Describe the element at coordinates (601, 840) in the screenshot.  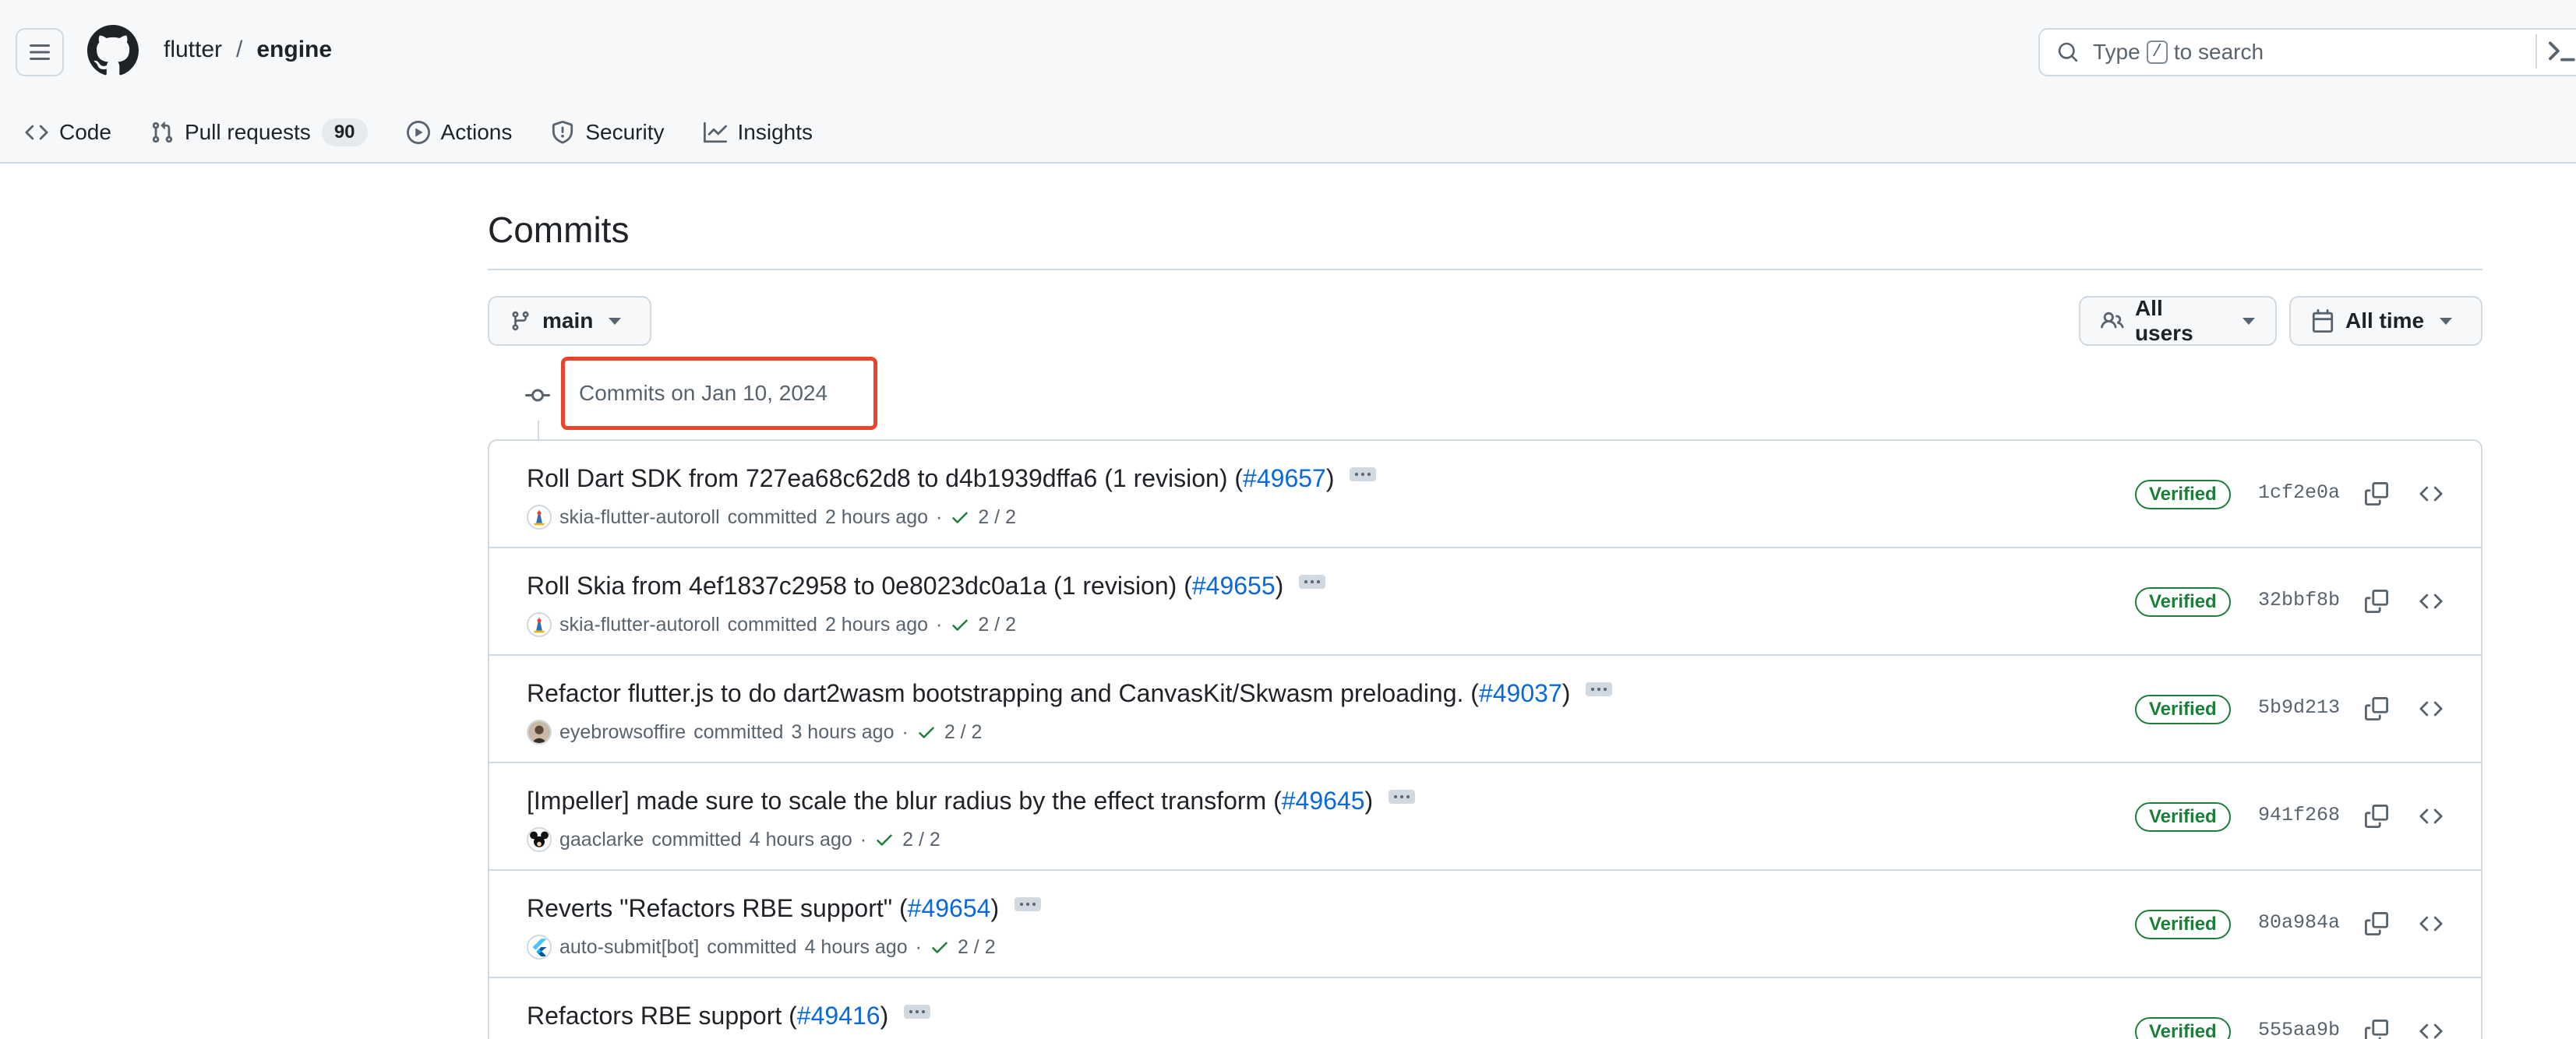
I see `commit-author-link: gaaclarke` at that location.